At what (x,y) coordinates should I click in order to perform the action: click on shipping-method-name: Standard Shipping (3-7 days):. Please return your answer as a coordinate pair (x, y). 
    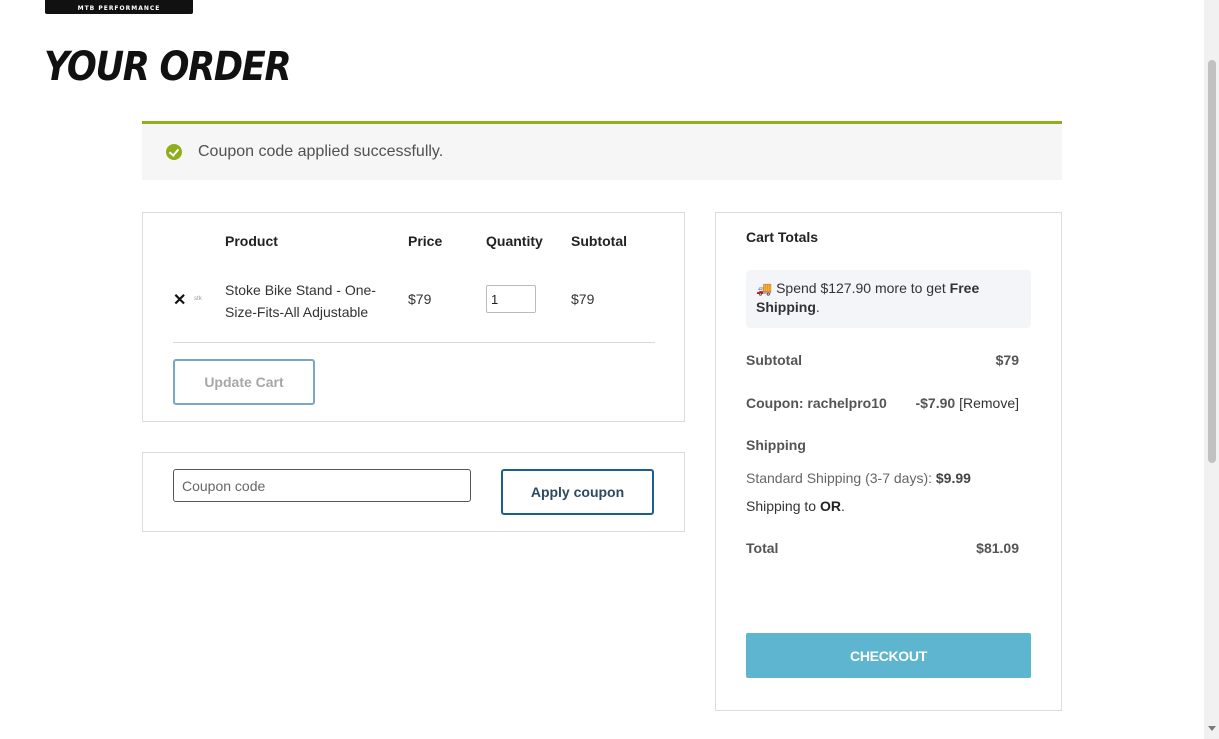
    Looking at the image, I should click on (841, 478).